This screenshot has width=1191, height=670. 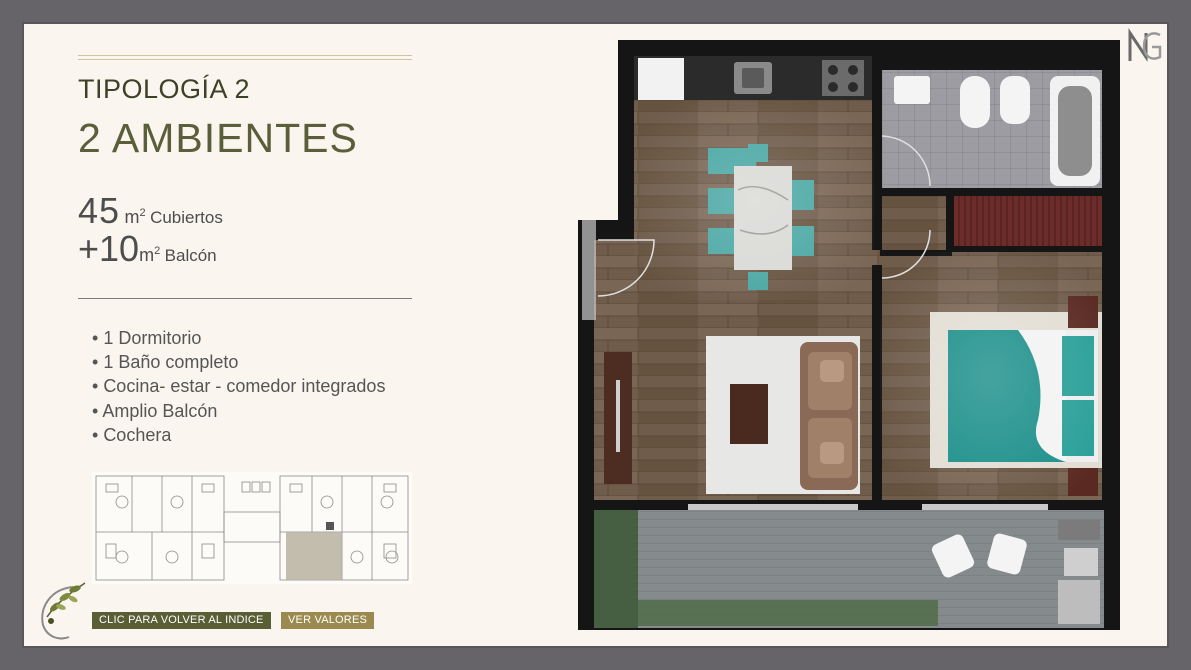 What do you see at coordinates (314, 556) in the screenshot?
I see `highlighted-unit` at bounding box center [314, 556].